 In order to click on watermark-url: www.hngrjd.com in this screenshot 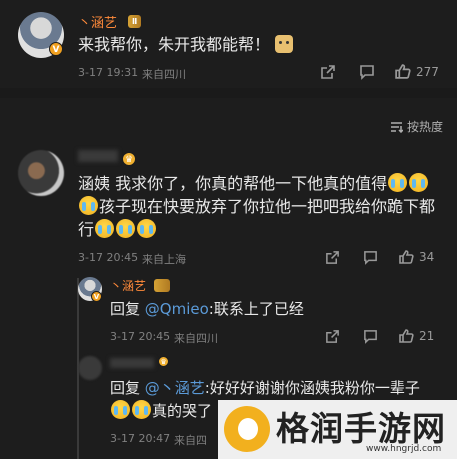, I will do `click(404, 449)`.